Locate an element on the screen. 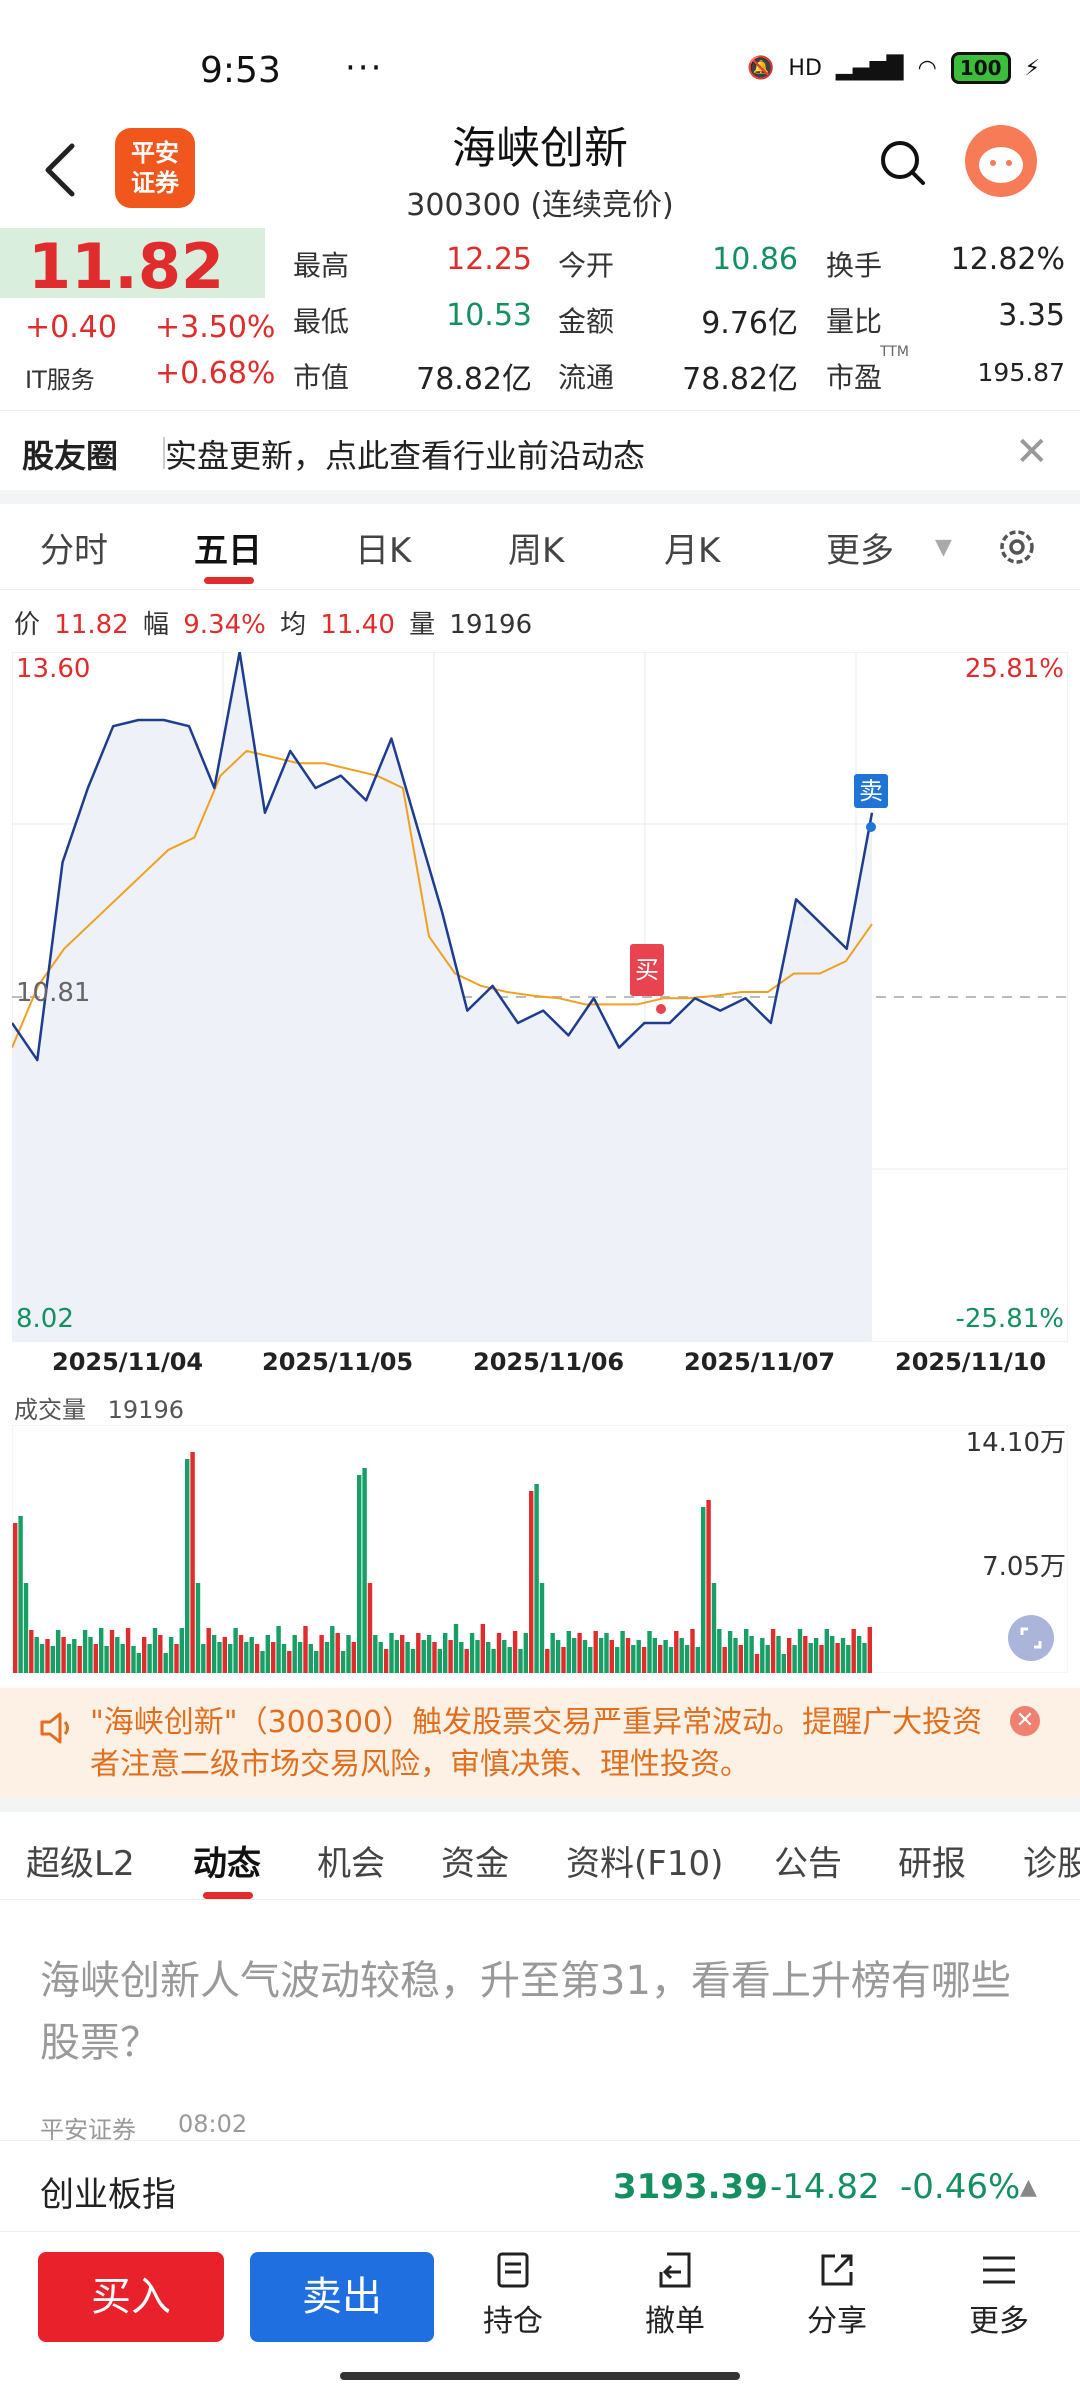  buy-button: 买入 is located at coordinates (131, 2297).